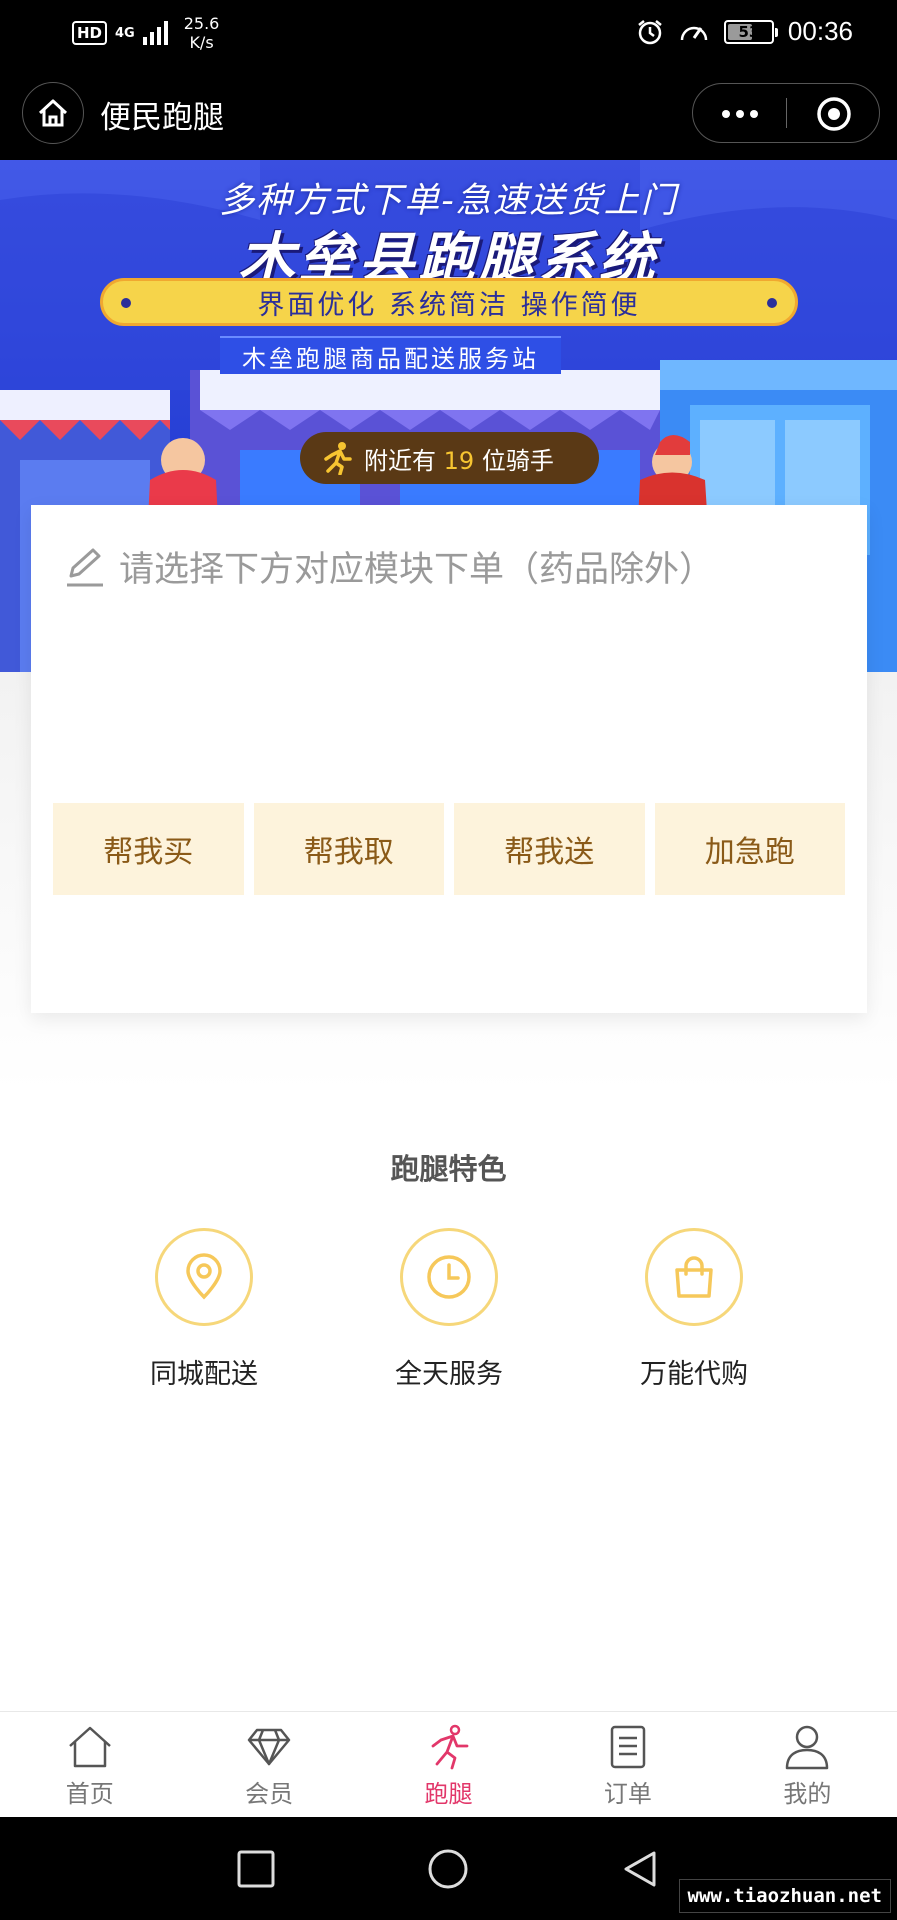  I want to click on clock-icon, so click(449, 1277).